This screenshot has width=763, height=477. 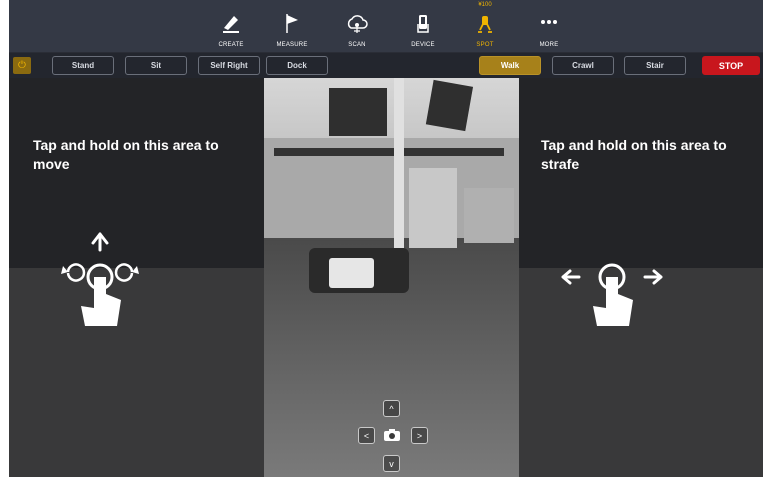 I want to click on power-icon: ⏻, so click(x=22, y=65).